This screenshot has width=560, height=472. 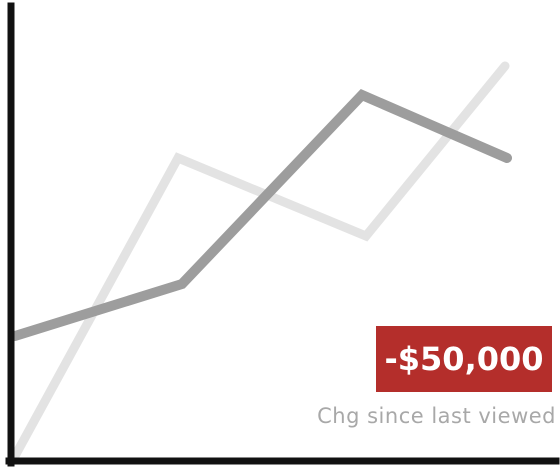 I want to click on change-value-badge: -$50,000, so click(x=464, y=359).